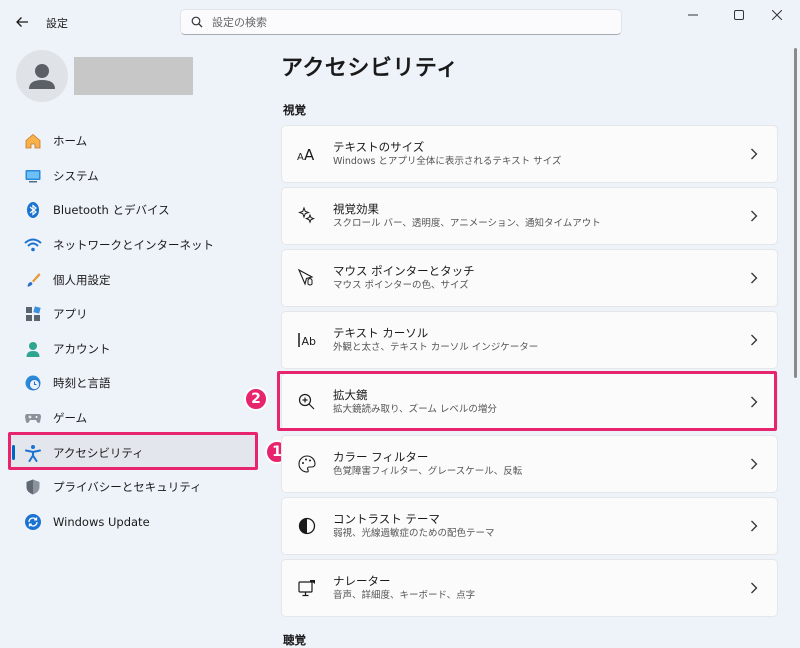 Image resolution: width=800 pixels, height=648 pixels. Describe the element at coordinates (33, 453) in the screenshot. I see `accessibility-icon` at that location.